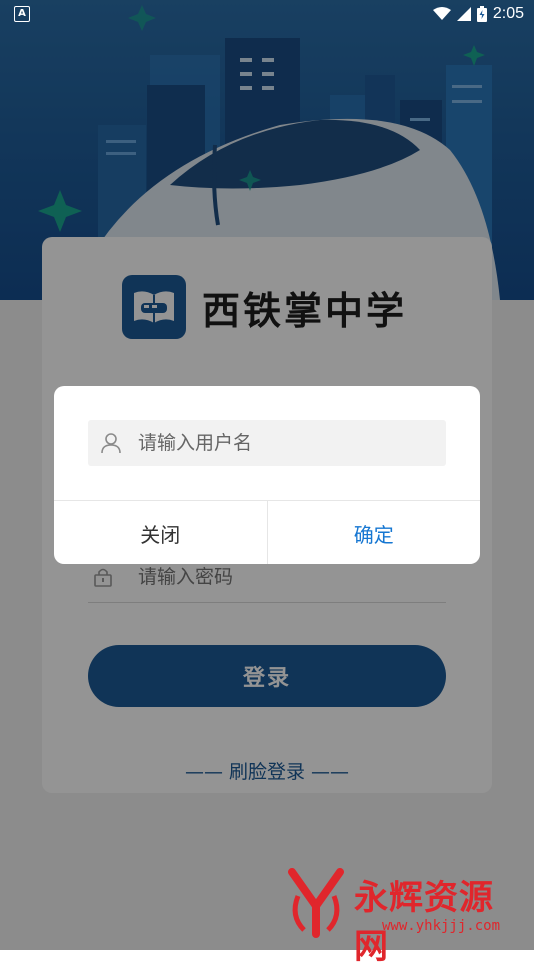  I want to click on username-field, so click(267, 443).